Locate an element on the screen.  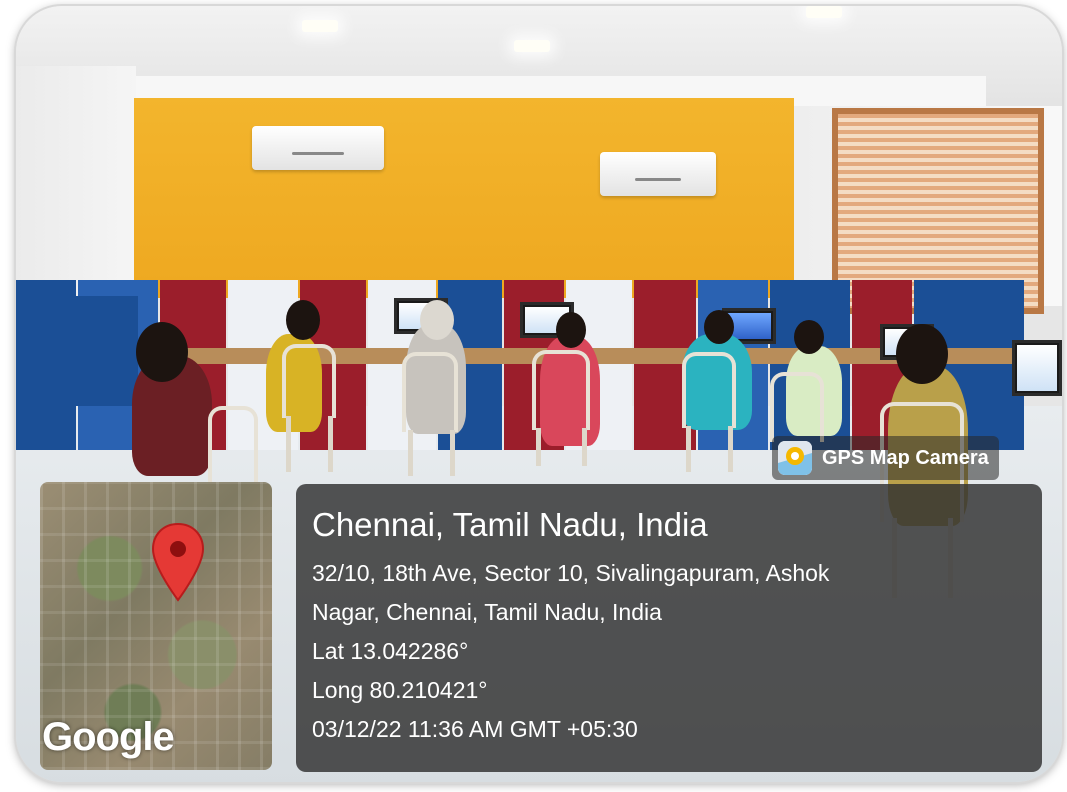
location-title: Chennai, Tamil Nadu, India is located at coordinates (510, 524).